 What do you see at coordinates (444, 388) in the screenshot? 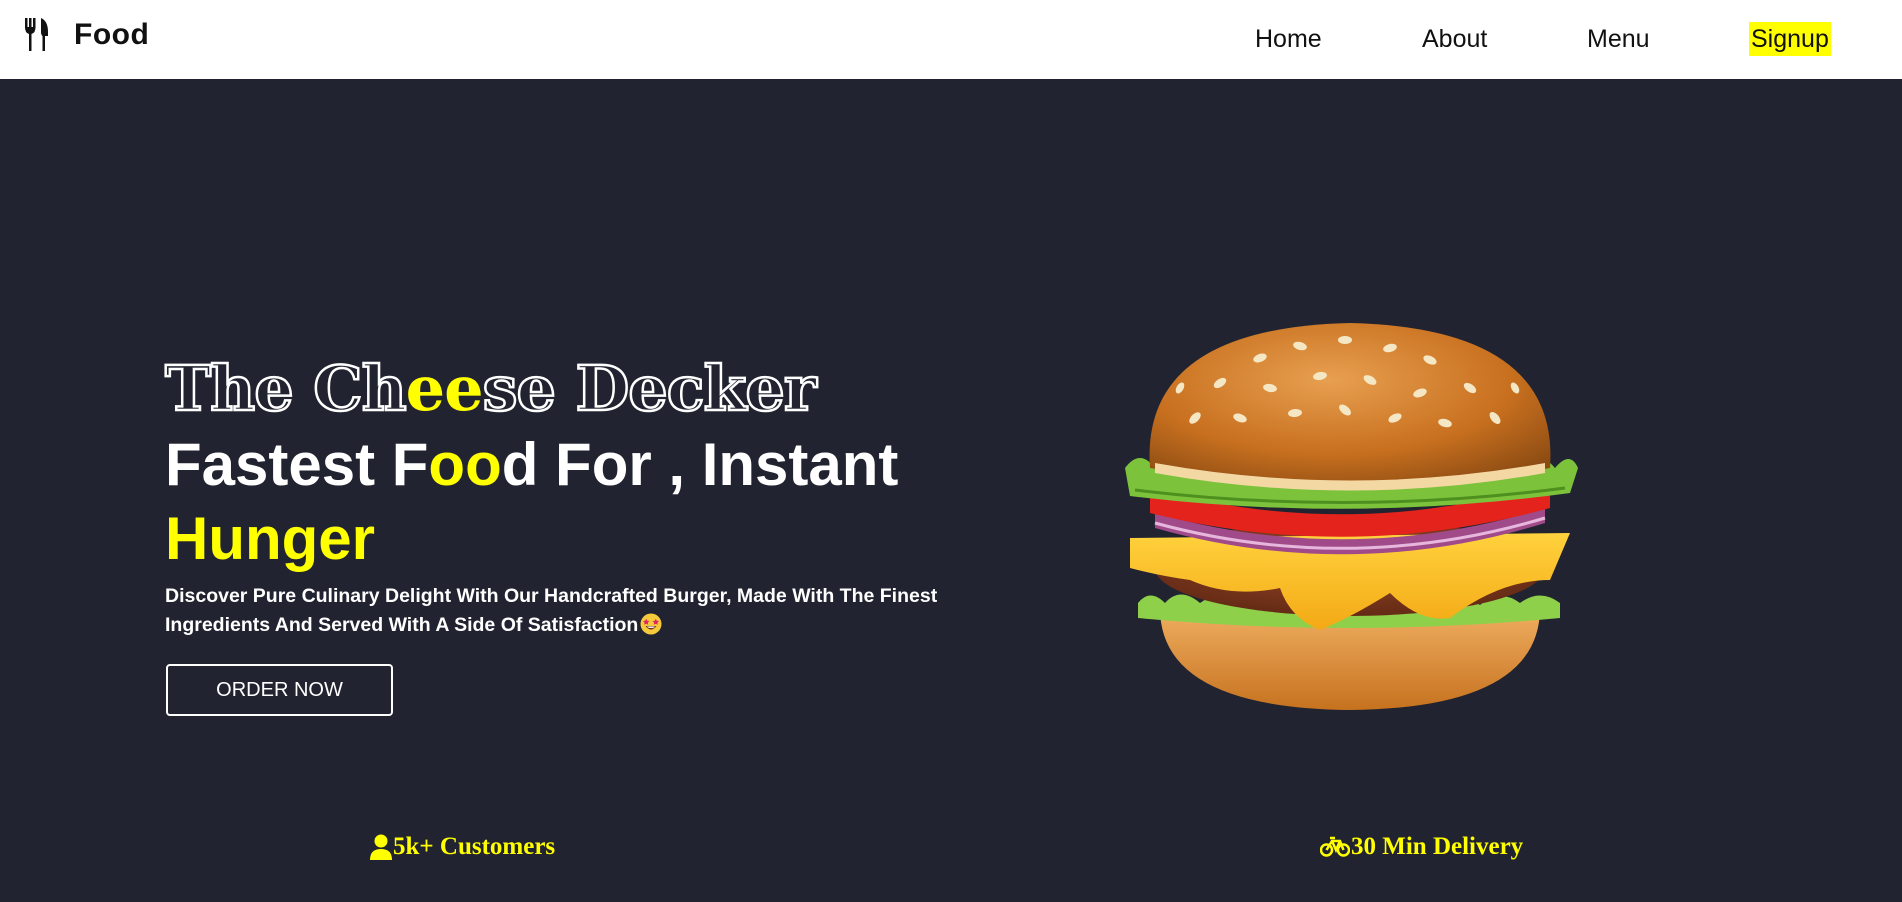
I see `hero-title-highlight: ee` at bounding box center [444, 388].